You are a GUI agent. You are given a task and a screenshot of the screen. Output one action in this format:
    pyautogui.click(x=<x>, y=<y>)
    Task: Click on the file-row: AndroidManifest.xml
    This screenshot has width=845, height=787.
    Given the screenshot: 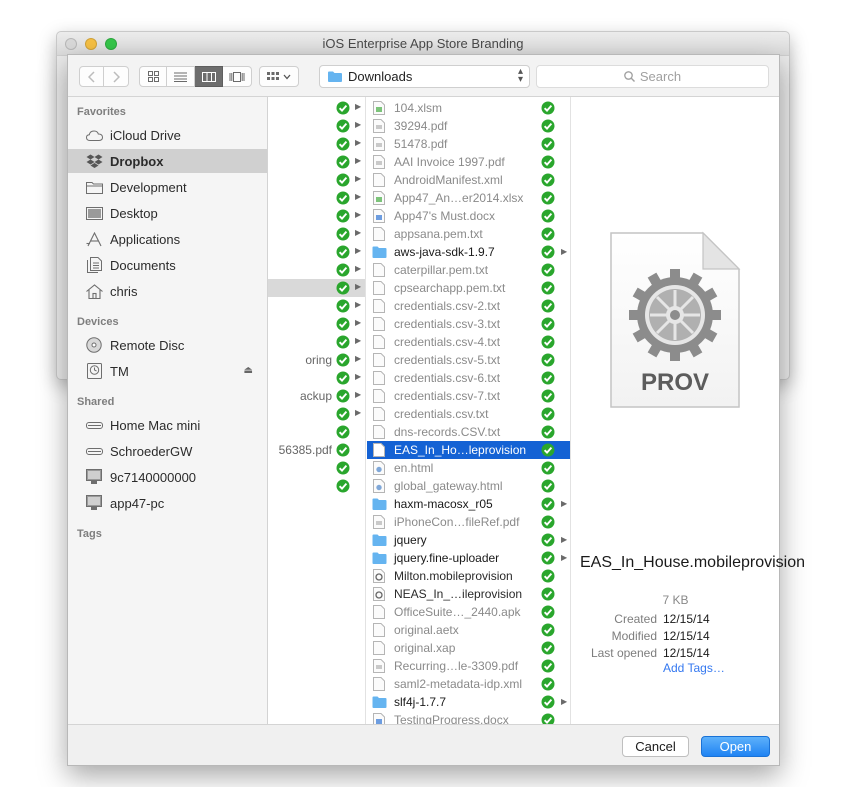 What is the action you would take?
    pyautogui.click(x=468, y=180)
    